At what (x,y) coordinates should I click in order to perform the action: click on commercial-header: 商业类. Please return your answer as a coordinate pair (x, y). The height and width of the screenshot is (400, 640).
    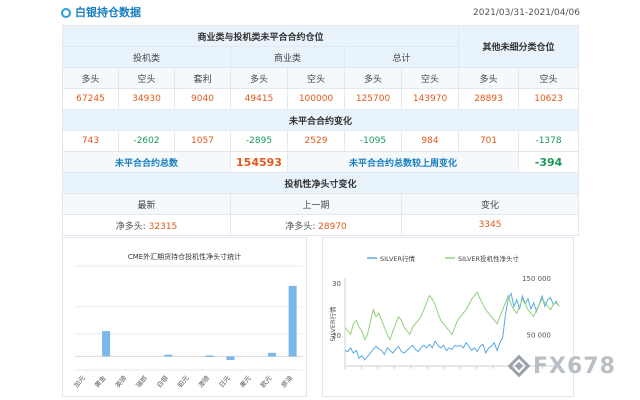
    Looking at the image, I should click on (287, 57).